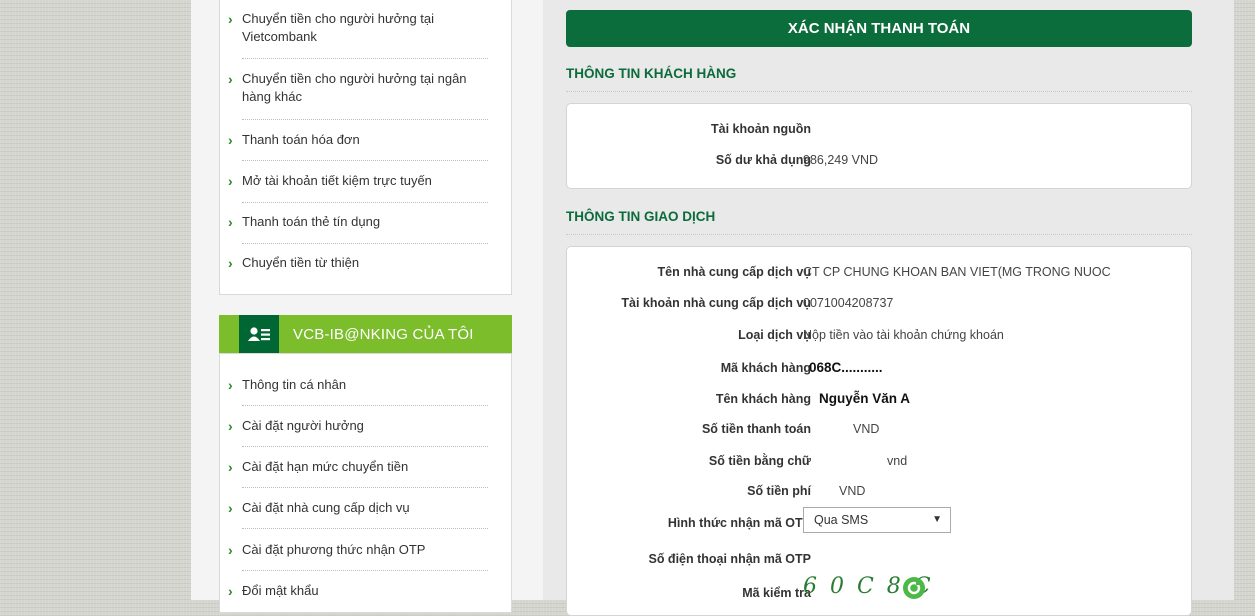 Image resolution: width=1255 pixels, height=616 pixels. What do you see at coordinates (761, 129) in the screenshot?
I see `source-account-label: Tài khoản nguồn` at bounding box center [761, 129].